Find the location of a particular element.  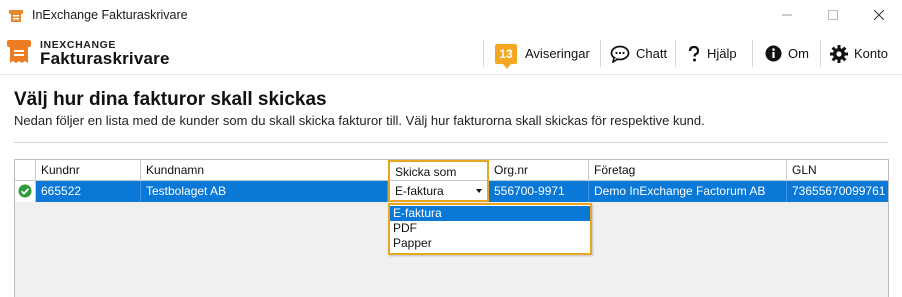

dropdown-option-e-faktura: E-faktura is located at coordinates (490, 213).